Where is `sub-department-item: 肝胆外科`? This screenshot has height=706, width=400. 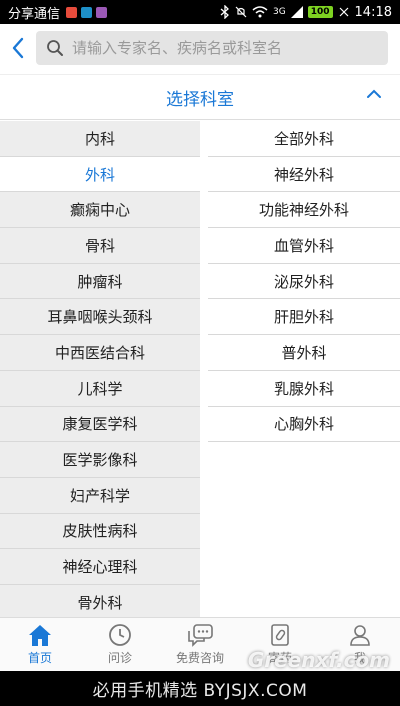
sub-department-item: 肝胆外科 is located at coordinates (304, 317).